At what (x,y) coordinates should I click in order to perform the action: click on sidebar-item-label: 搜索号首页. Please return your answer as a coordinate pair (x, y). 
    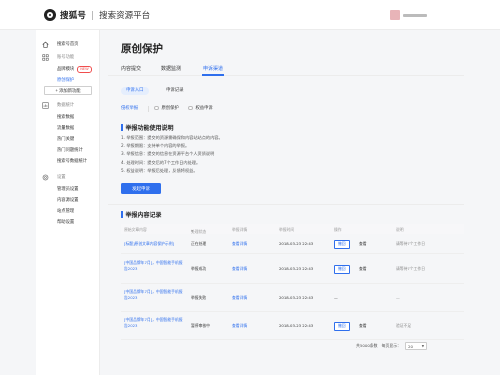
    Looking at the image, I should click on (68, 44).